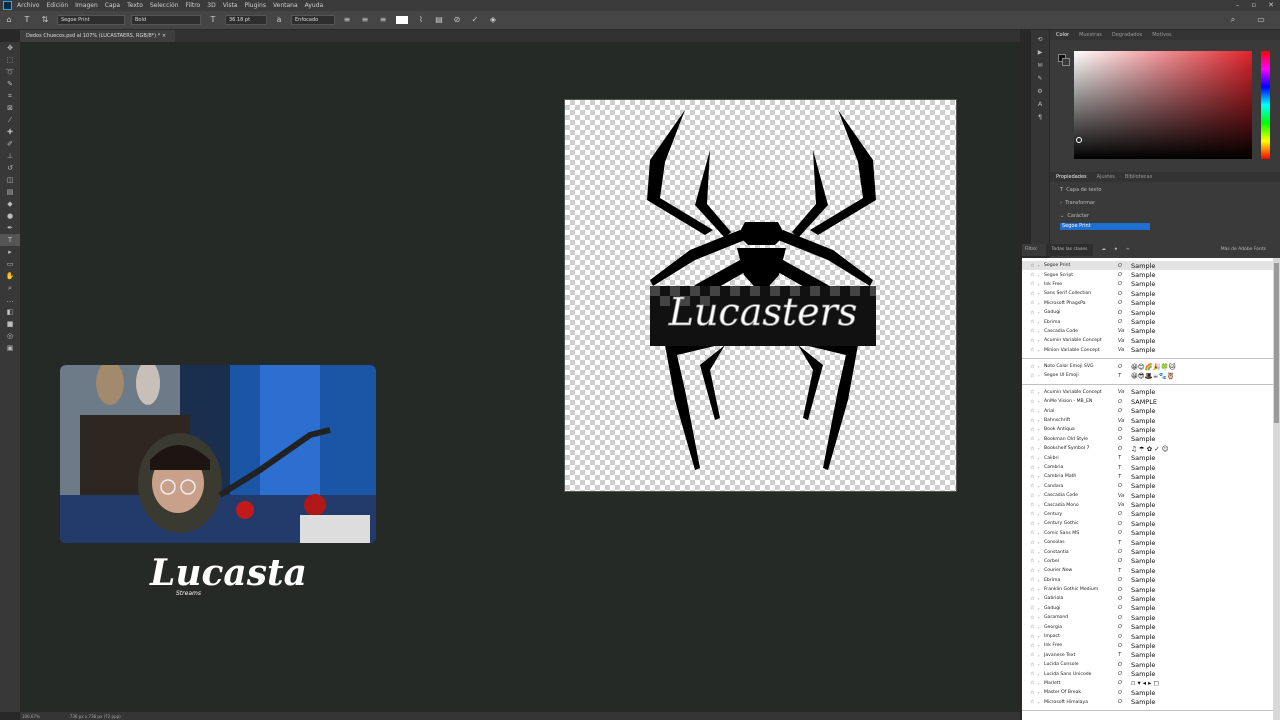  I want to click on screen-mode-icon: ▣, so click(10, 348).